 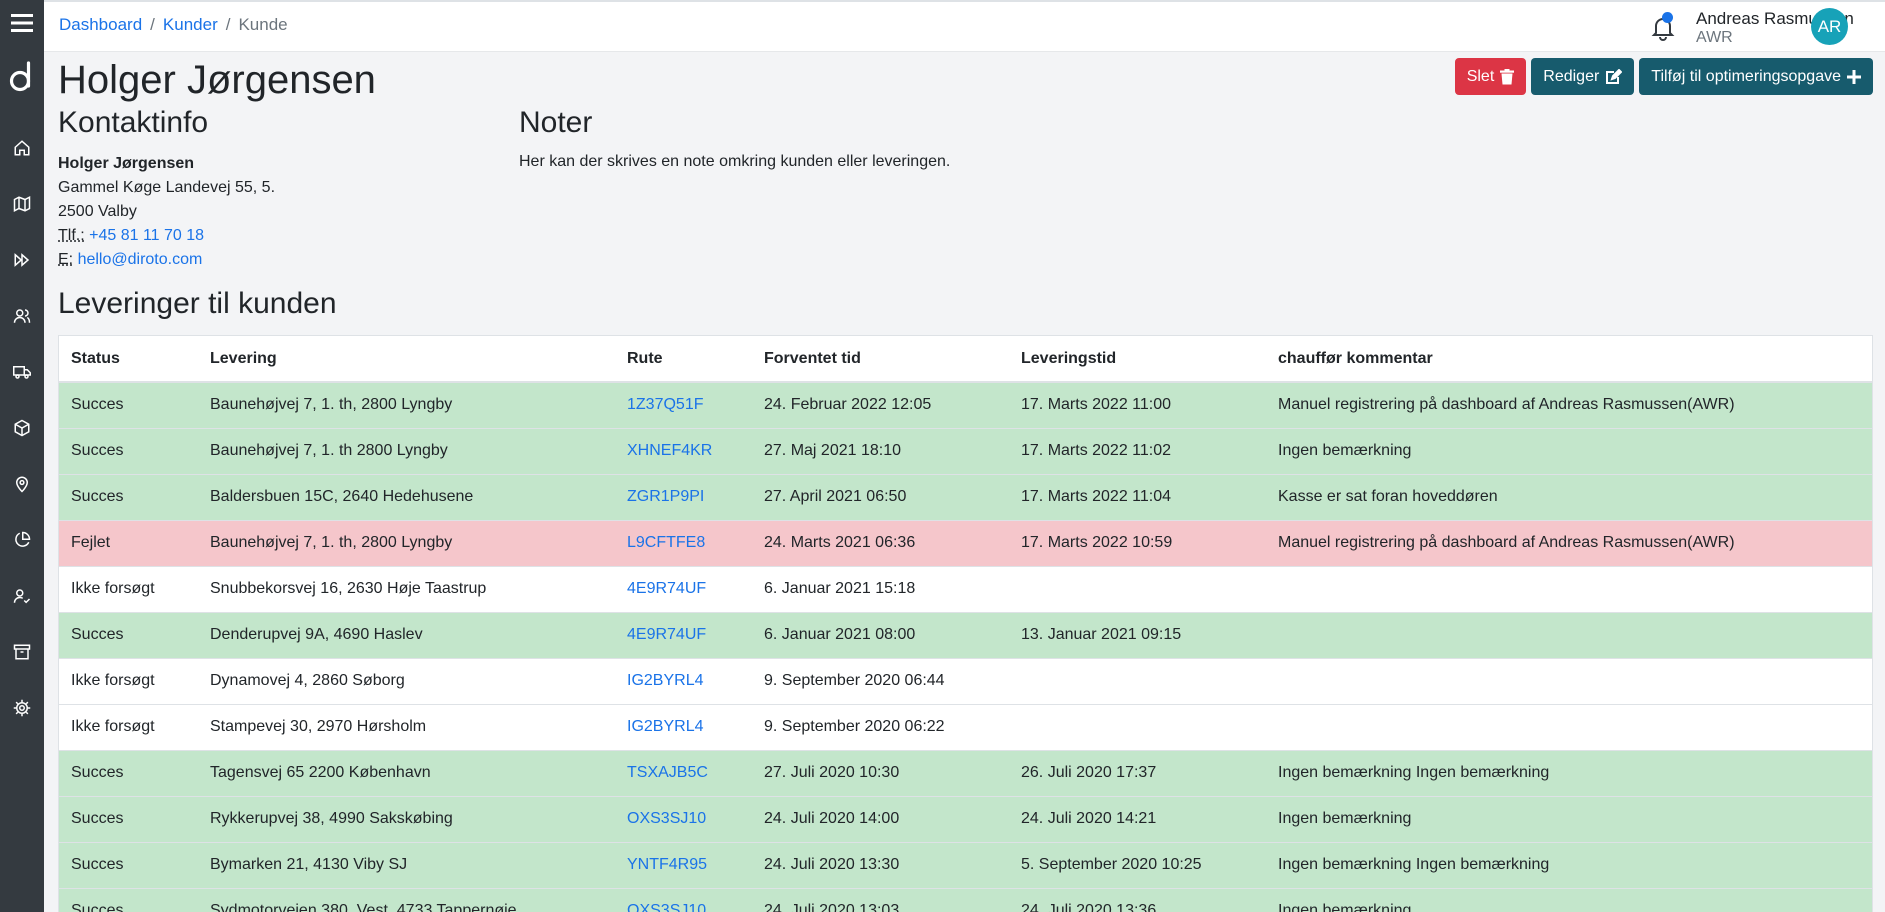 I want to click on column-header-delivery-time: Leveringstid, so click(x=1137, y=359).